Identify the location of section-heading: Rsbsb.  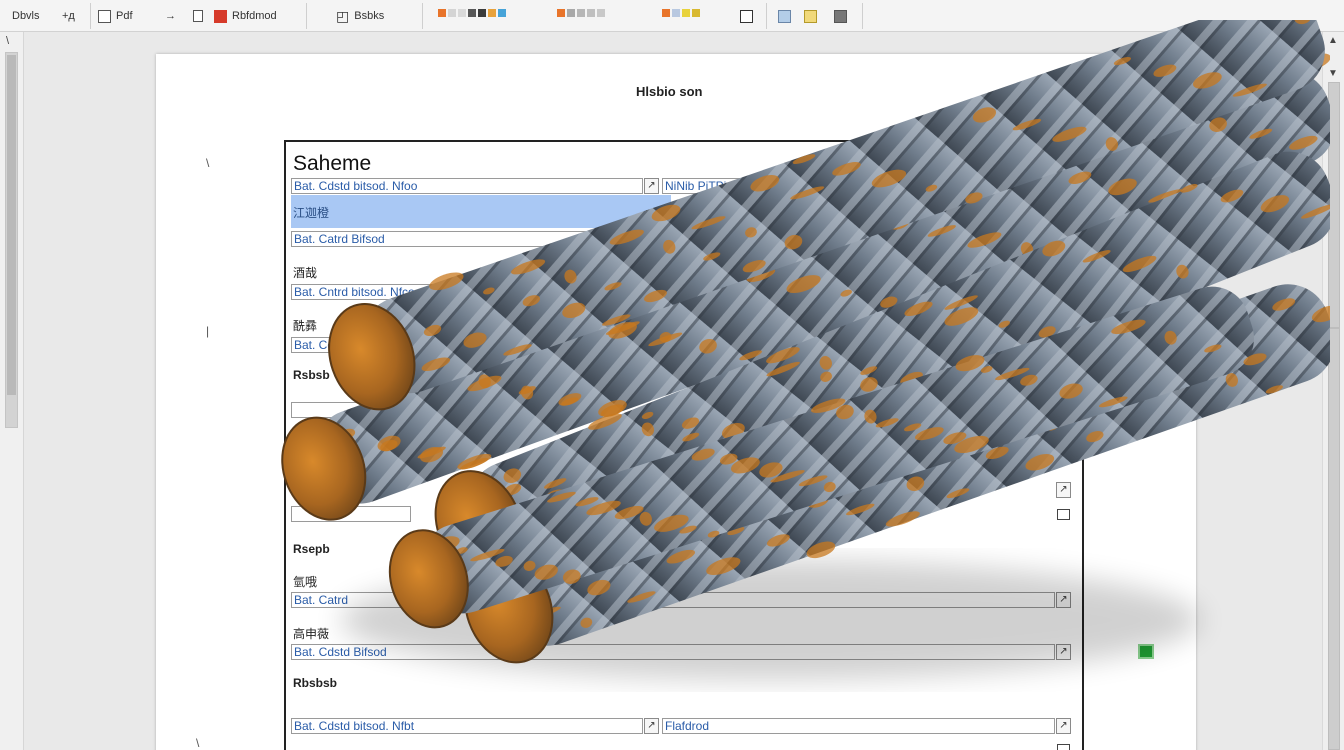
(311, 375).